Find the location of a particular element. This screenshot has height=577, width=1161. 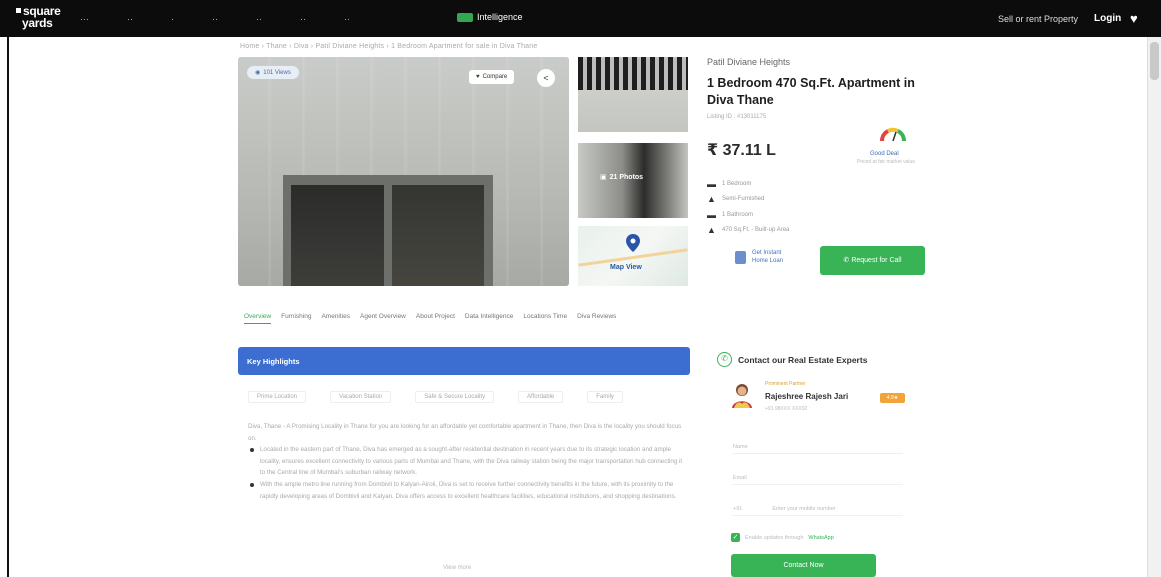

nav-item-3: · is located at coordinates (172, 19).